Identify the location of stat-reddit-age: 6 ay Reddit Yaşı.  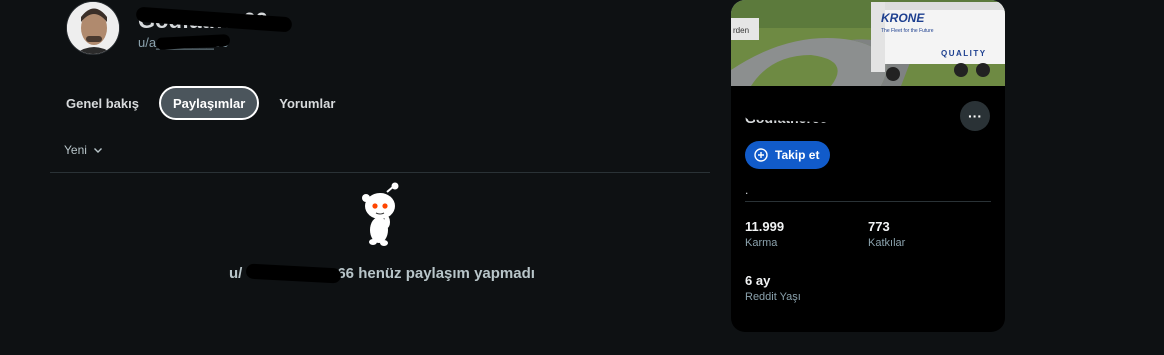
(773, 288).